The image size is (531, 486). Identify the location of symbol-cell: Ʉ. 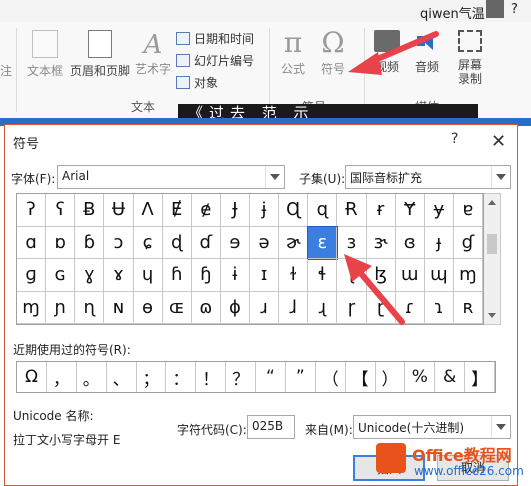
(119, 210).